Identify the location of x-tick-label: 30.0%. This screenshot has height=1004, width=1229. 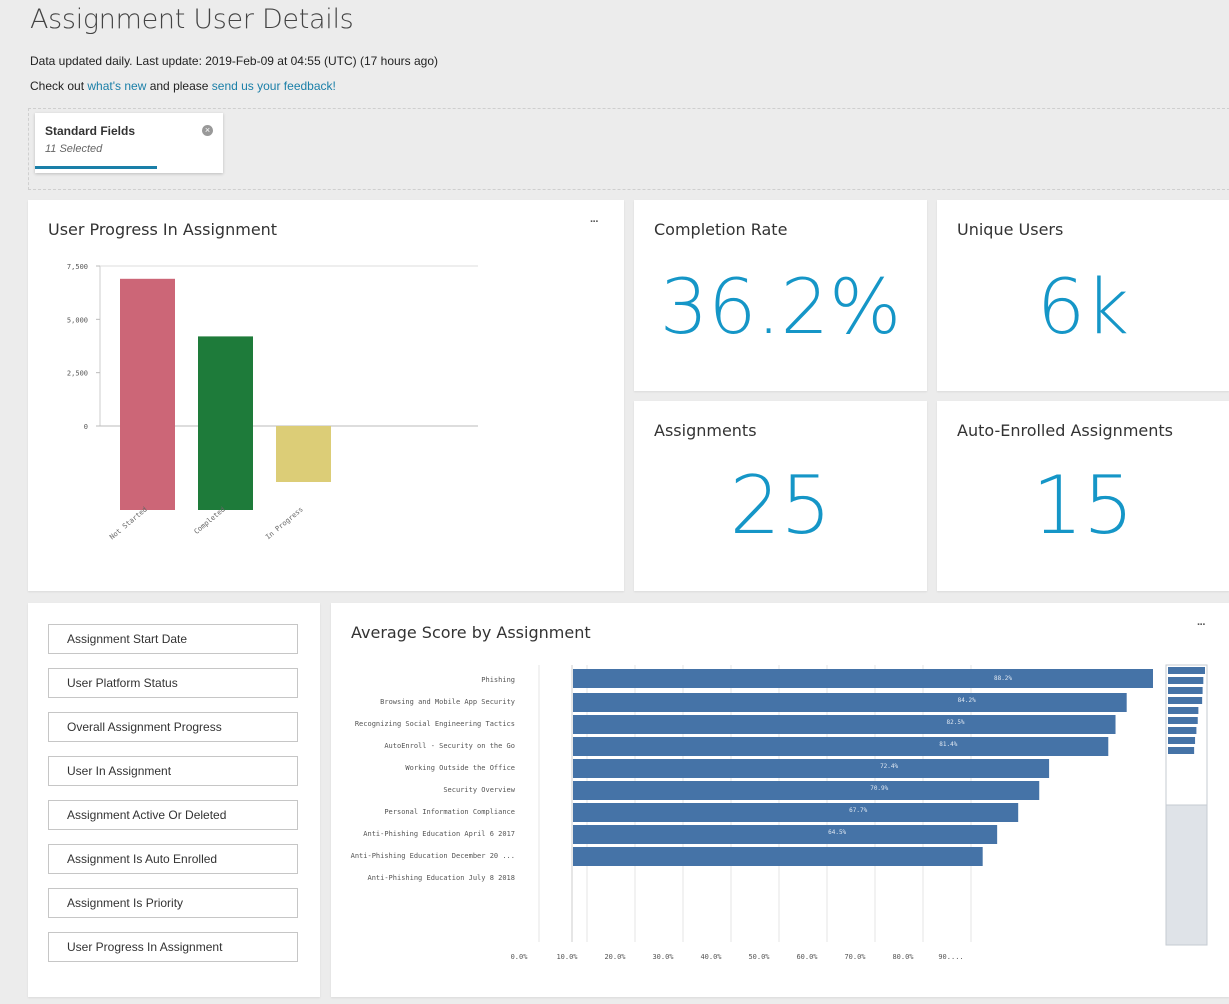
(663, 957).